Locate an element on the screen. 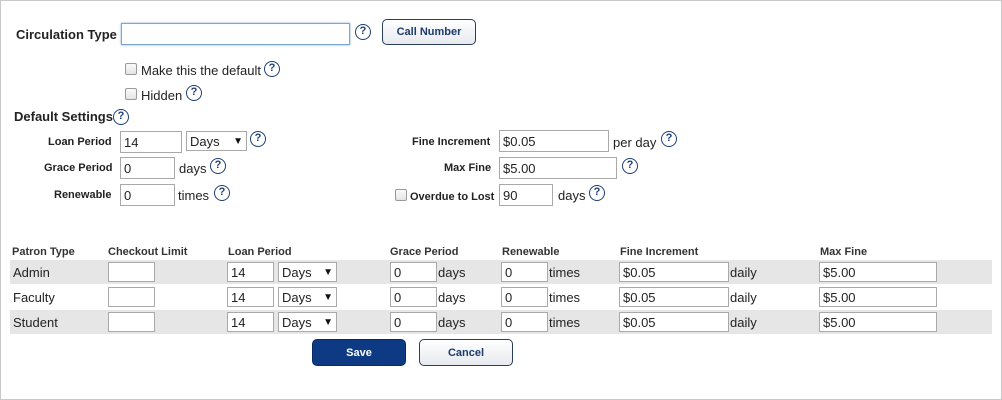  column-header-patron-type: Patron Type is located at coordinates (43, 252).